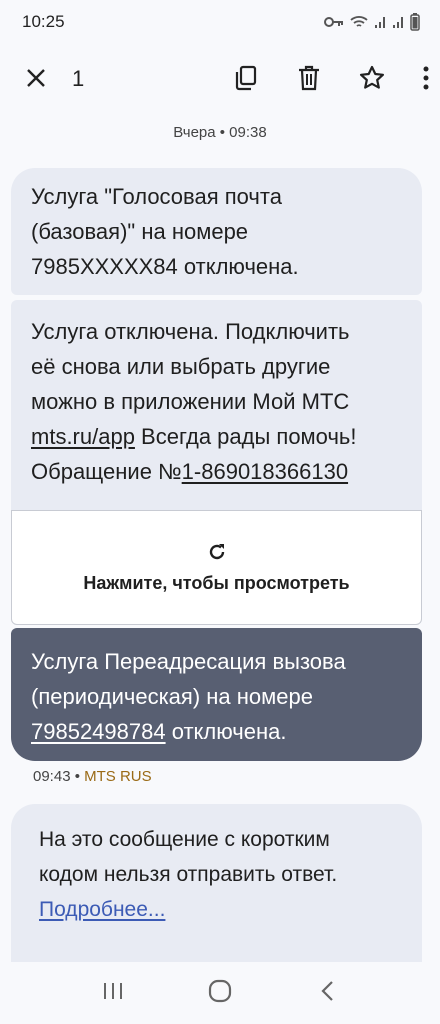 This screenshot has height=1024, width=440. What do you see at coordinates (220, 80) in the screenshot?
I see `app-bar: 1` at bounding box center [220, 80].